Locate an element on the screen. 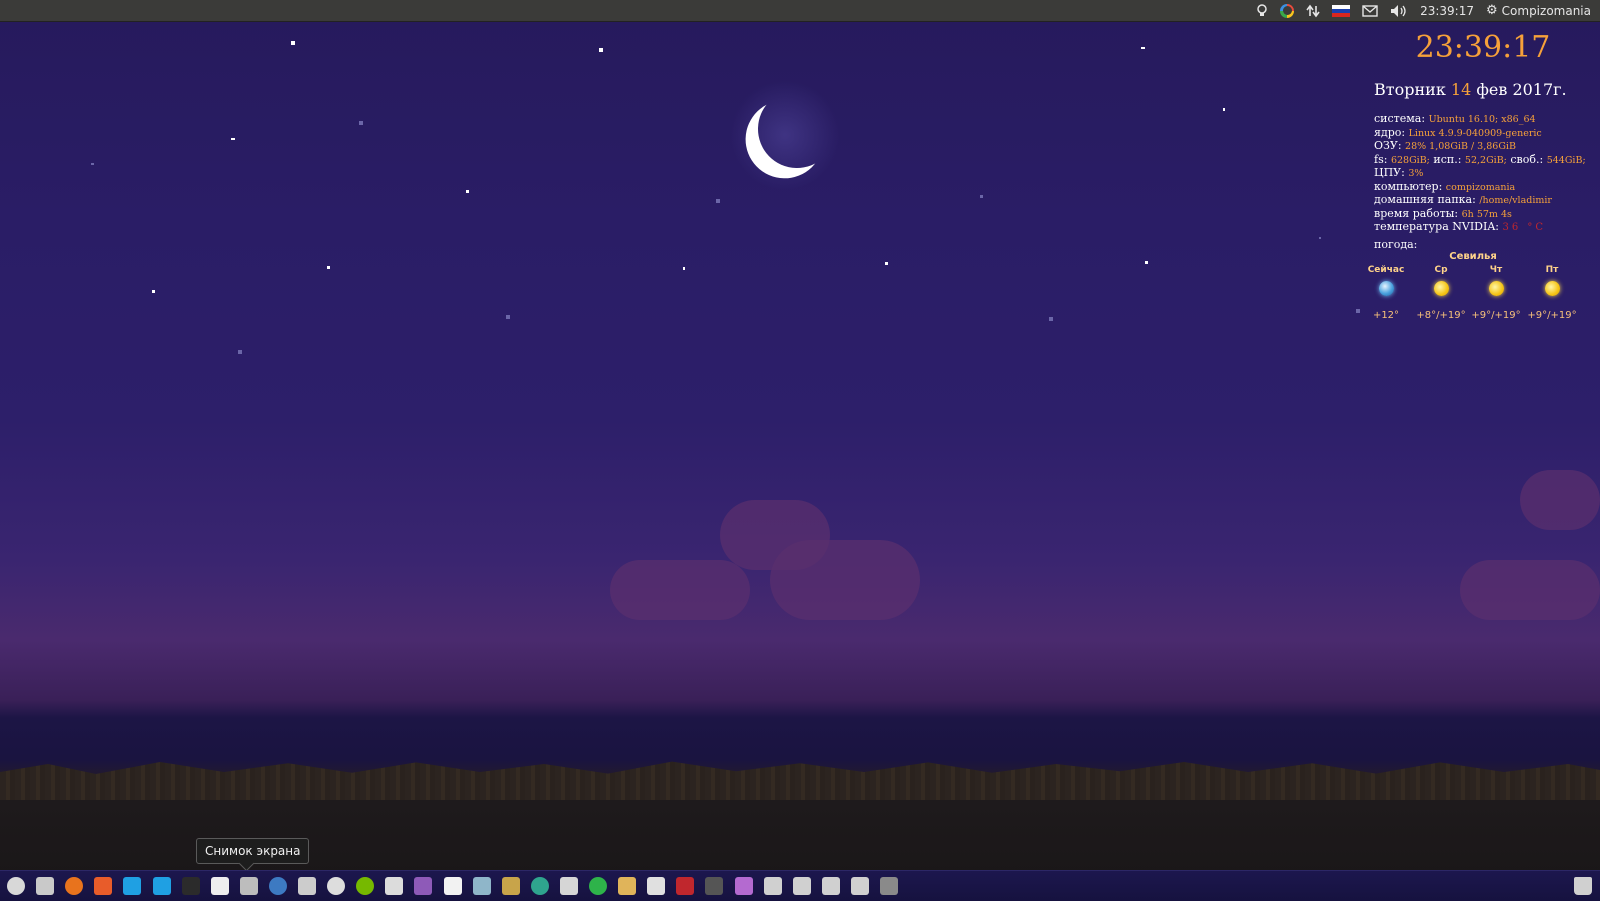  info-kernel: ядро: Linux 4.9.9-040909-generic is located at coordinates (1484, 133).